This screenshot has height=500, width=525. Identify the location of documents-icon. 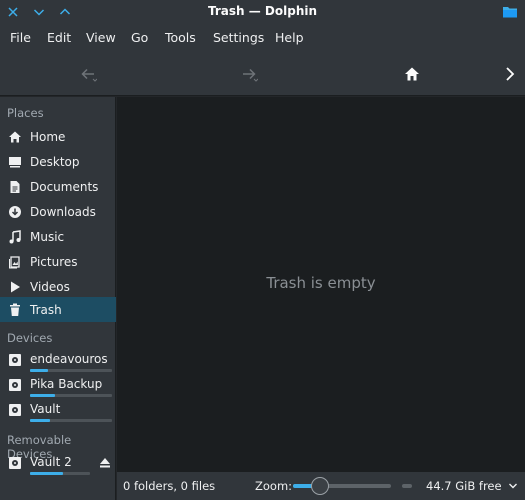
(15, 187).